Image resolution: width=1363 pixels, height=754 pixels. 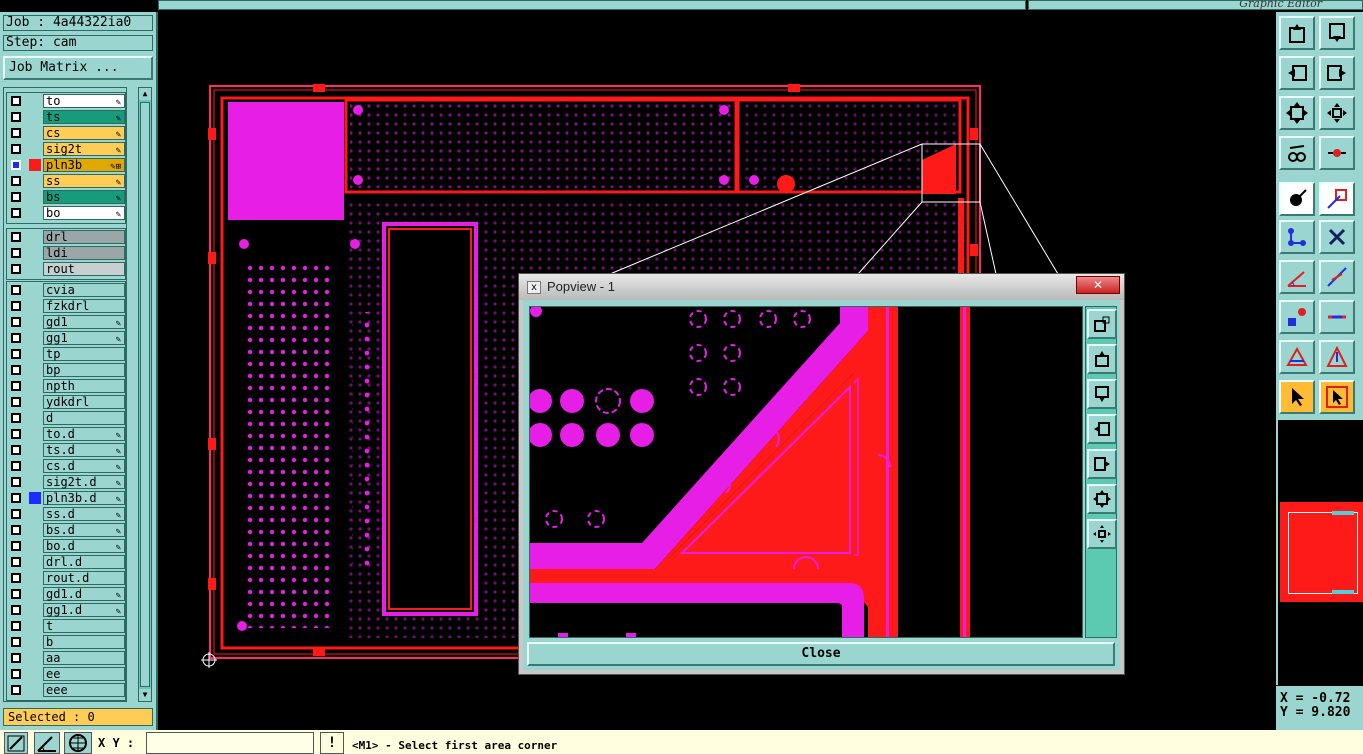 What do you see at coordinates (1297, 199) in the screenshot?
I see `select-point-icon` at bounding box center [1297, 199].